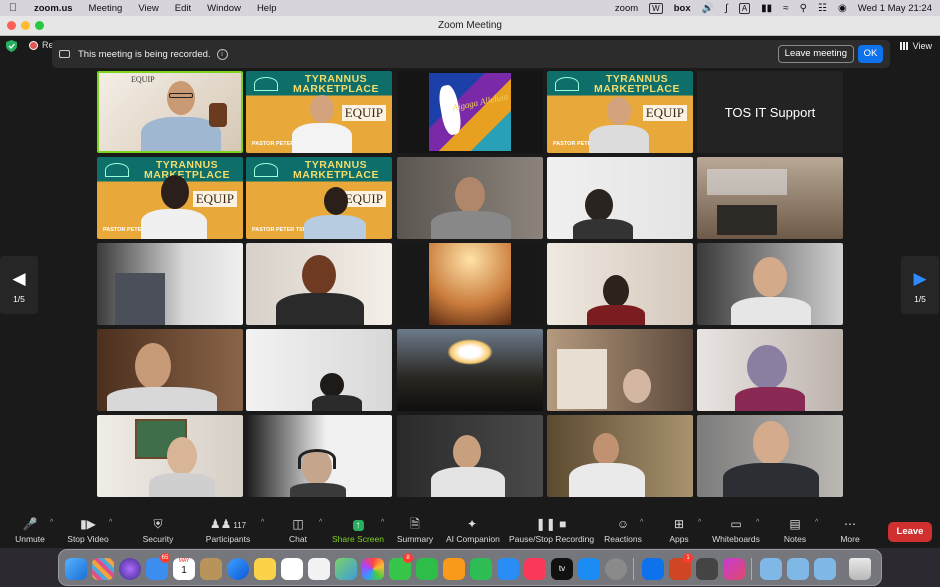 The width and height of the screenshot is (940, 587). I want to click on trash-icon, so click(860, 569).